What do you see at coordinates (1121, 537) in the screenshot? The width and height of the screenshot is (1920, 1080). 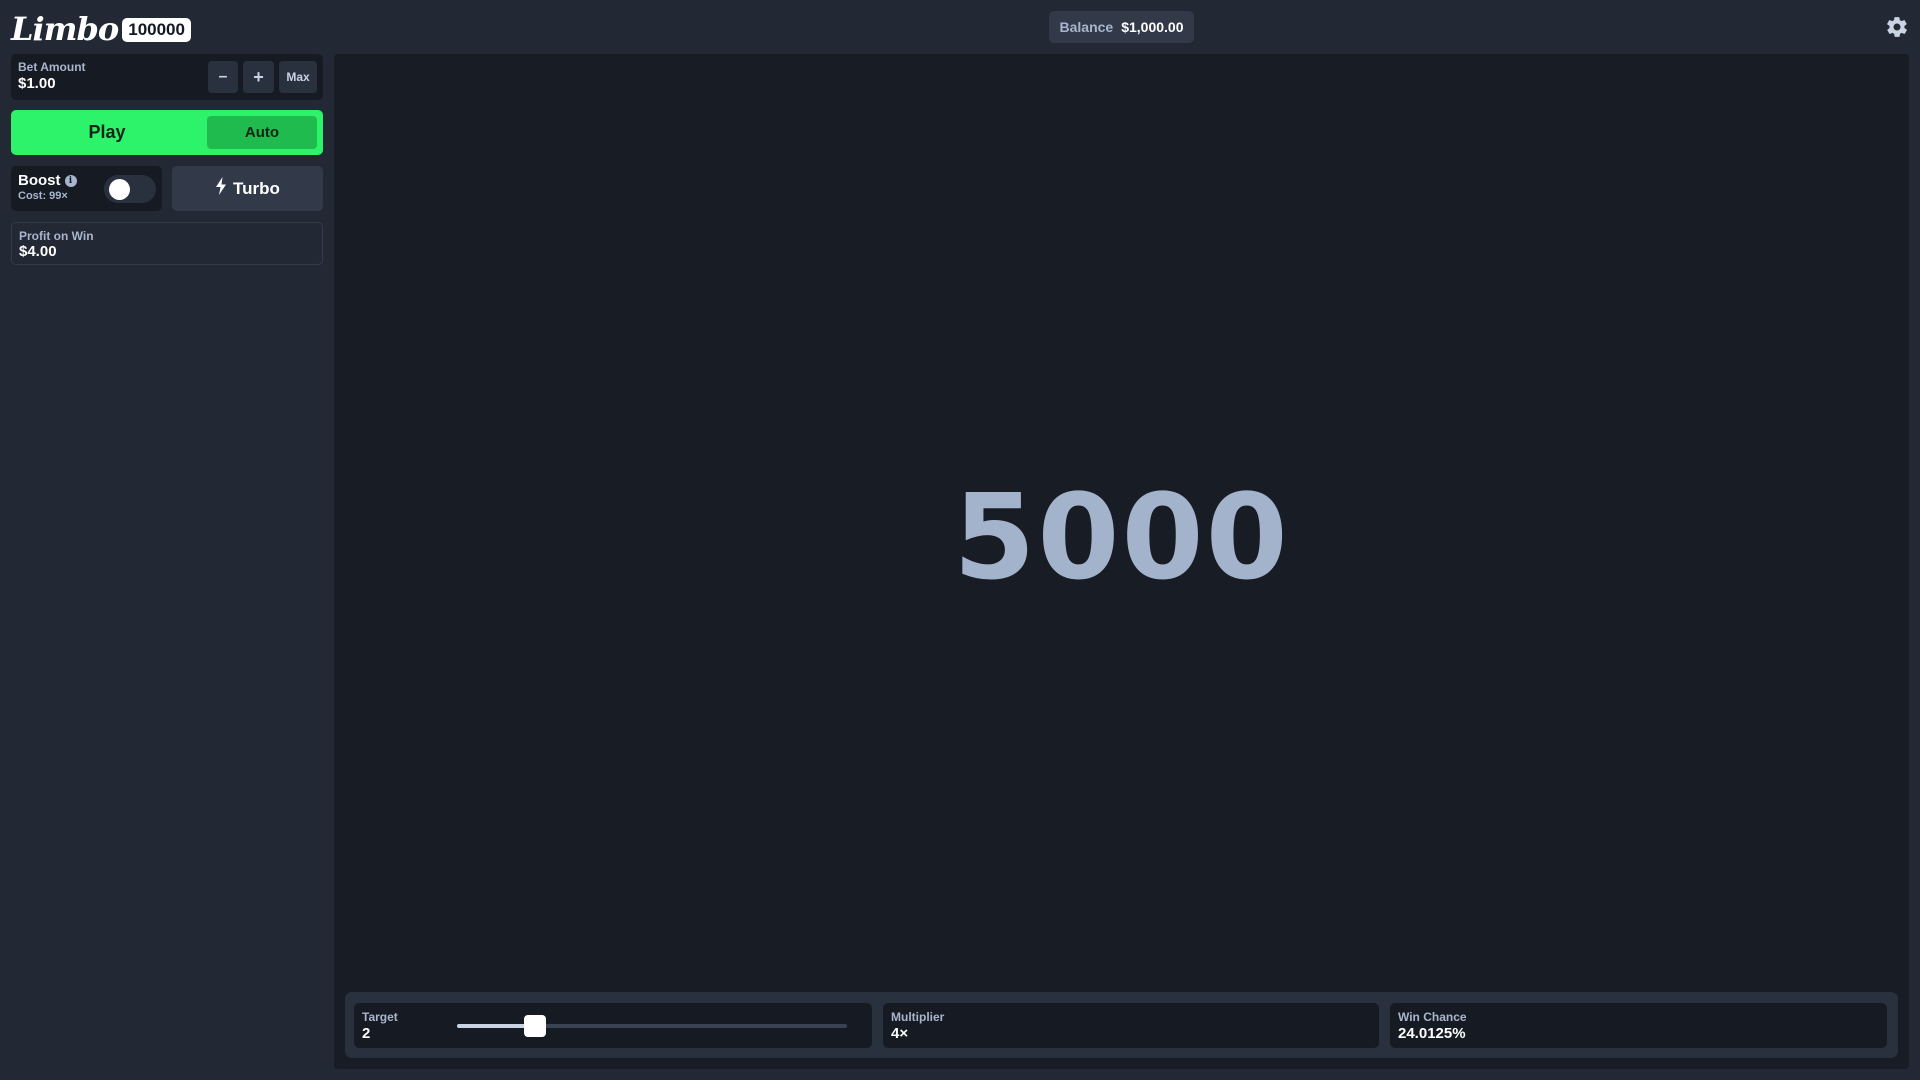 I see `result-multiplier: 5000` at bounding box center [1121, 537].